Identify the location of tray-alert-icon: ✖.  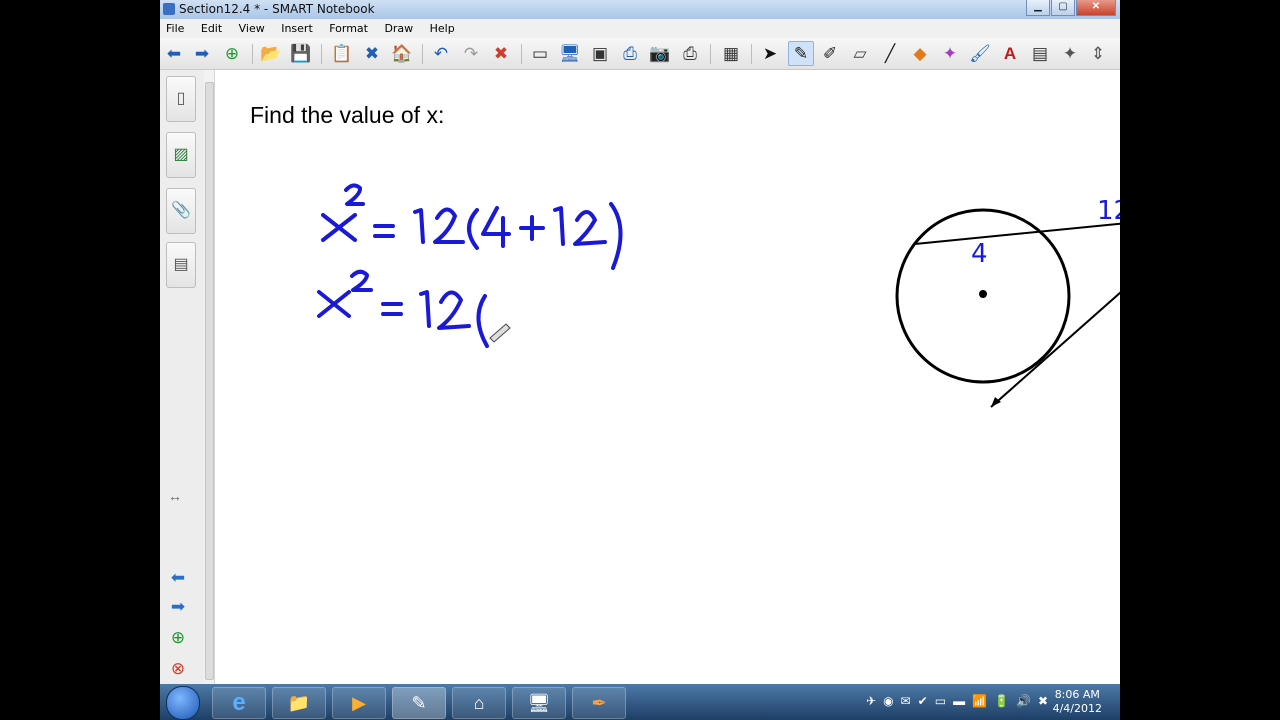
(1043, 701).